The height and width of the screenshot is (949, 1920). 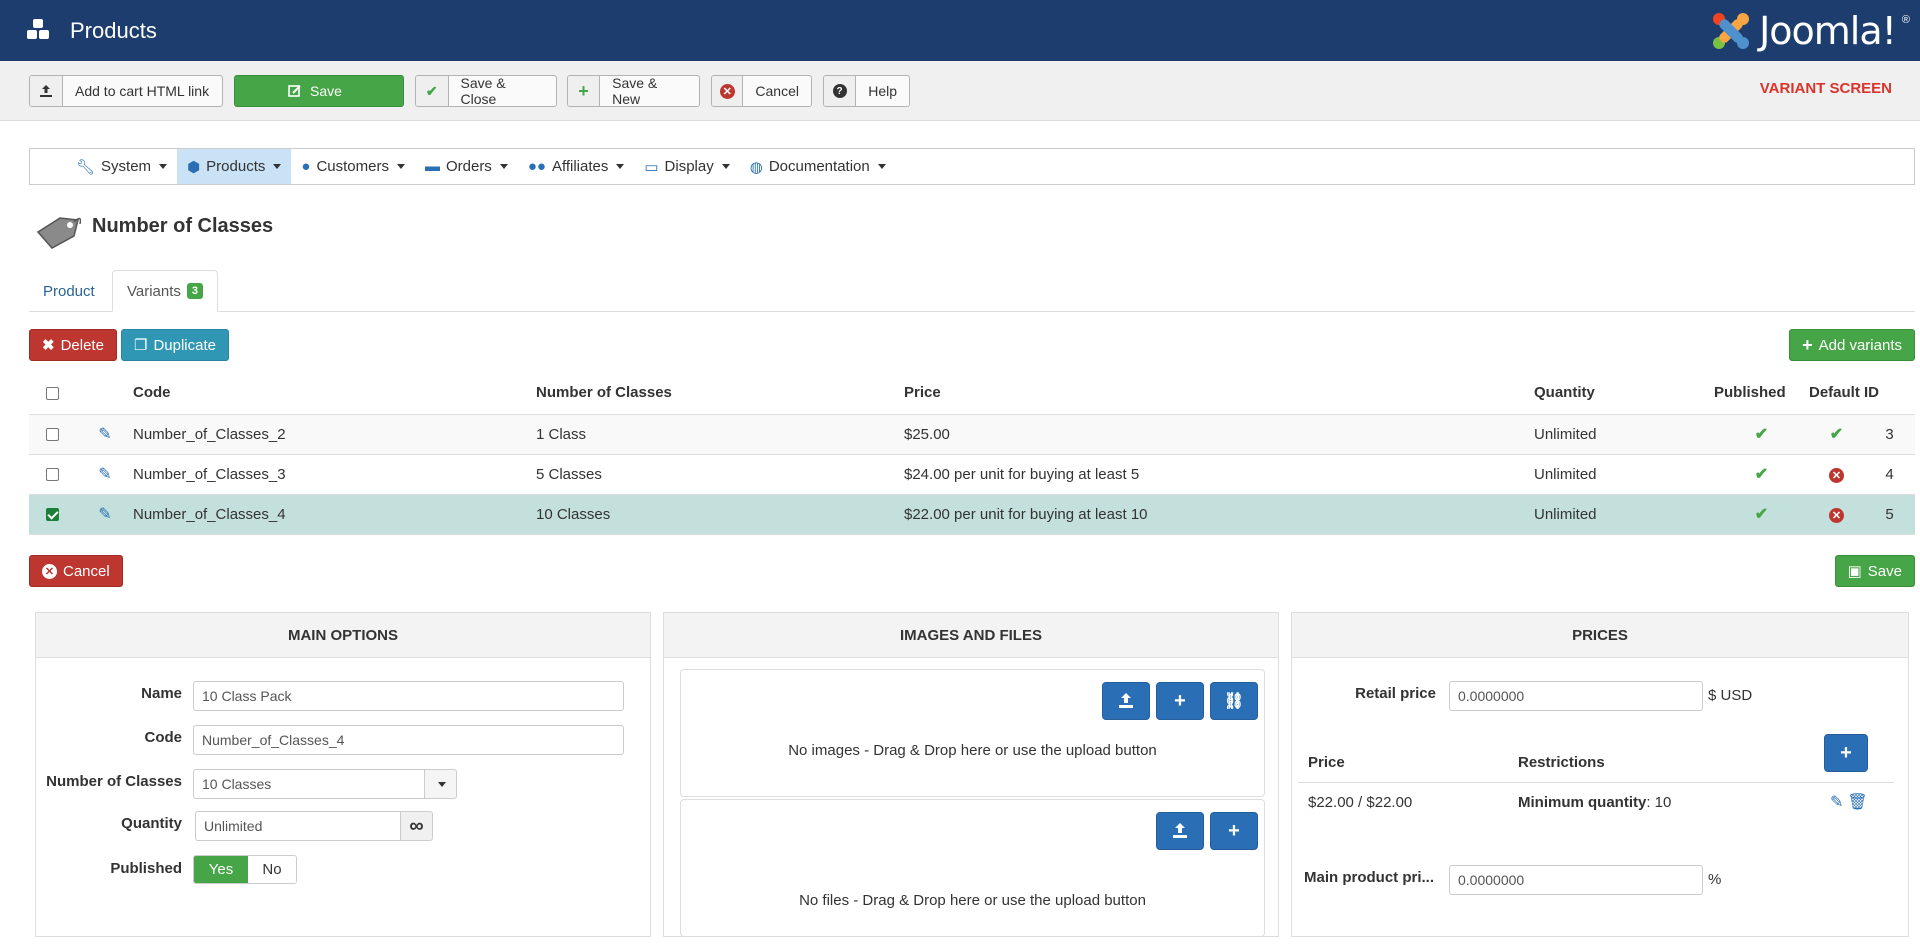 I want to click on delete-label: Delete, so click(x=82, y=345).